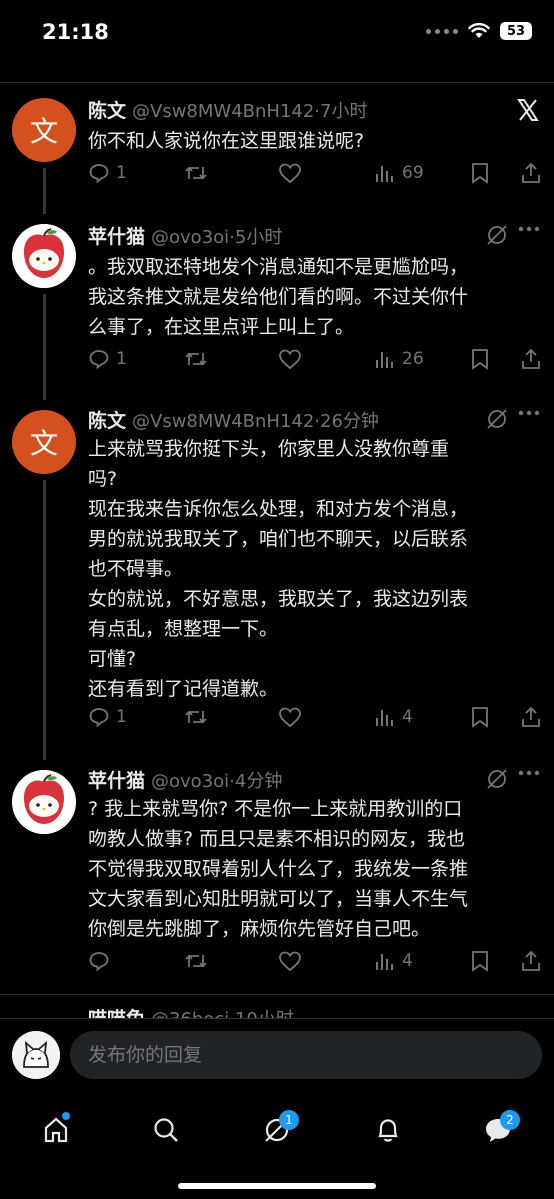 Image resolution: width=554 pixels, height=1199 pixels. I want to click on partial-tweet: 喵喵兔 @36hoci·10小时, so click(277, 1009).